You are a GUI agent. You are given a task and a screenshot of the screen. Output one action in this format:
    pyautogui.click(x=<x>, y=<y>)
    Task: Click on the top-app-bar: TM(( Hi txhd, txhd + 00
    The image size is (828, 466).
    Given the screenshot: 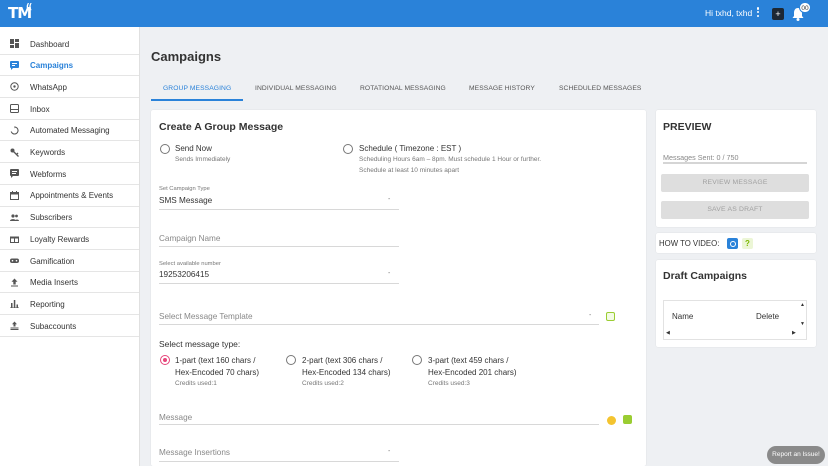 What is the action you would take?
    pyautogui.click(x=414, y=13)
    